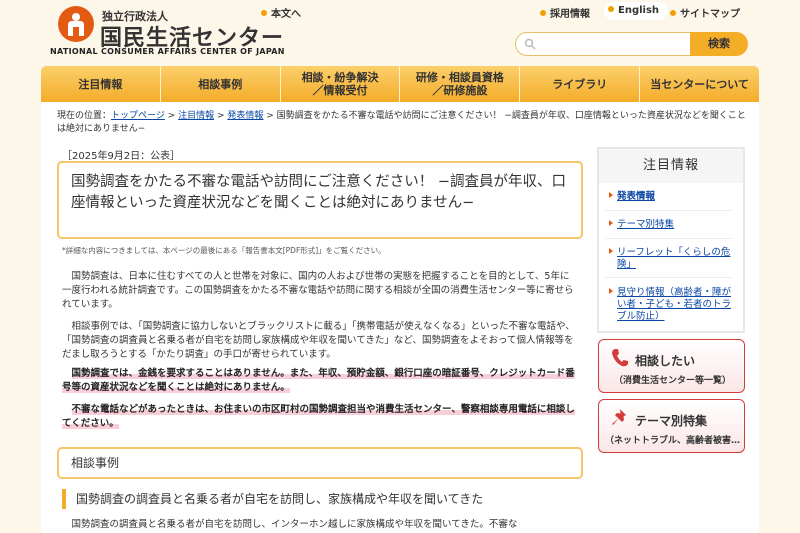 The width and height of the screenshot is (800, 533). What do you see at coordinates (636, 196) in the screenshot?
I see `sidebar-link: 発表情報` at bounding box center [636, 196].